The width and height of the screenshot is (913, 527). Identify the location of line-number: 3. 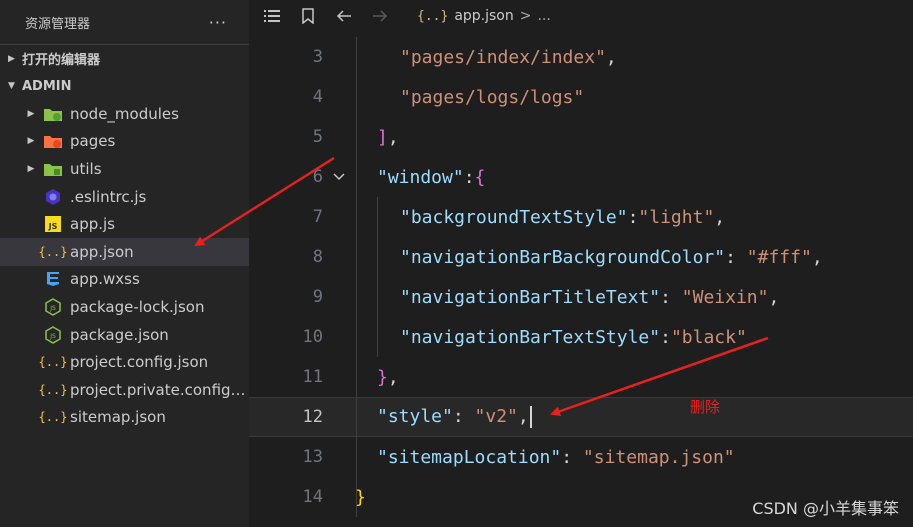
(317, 57).